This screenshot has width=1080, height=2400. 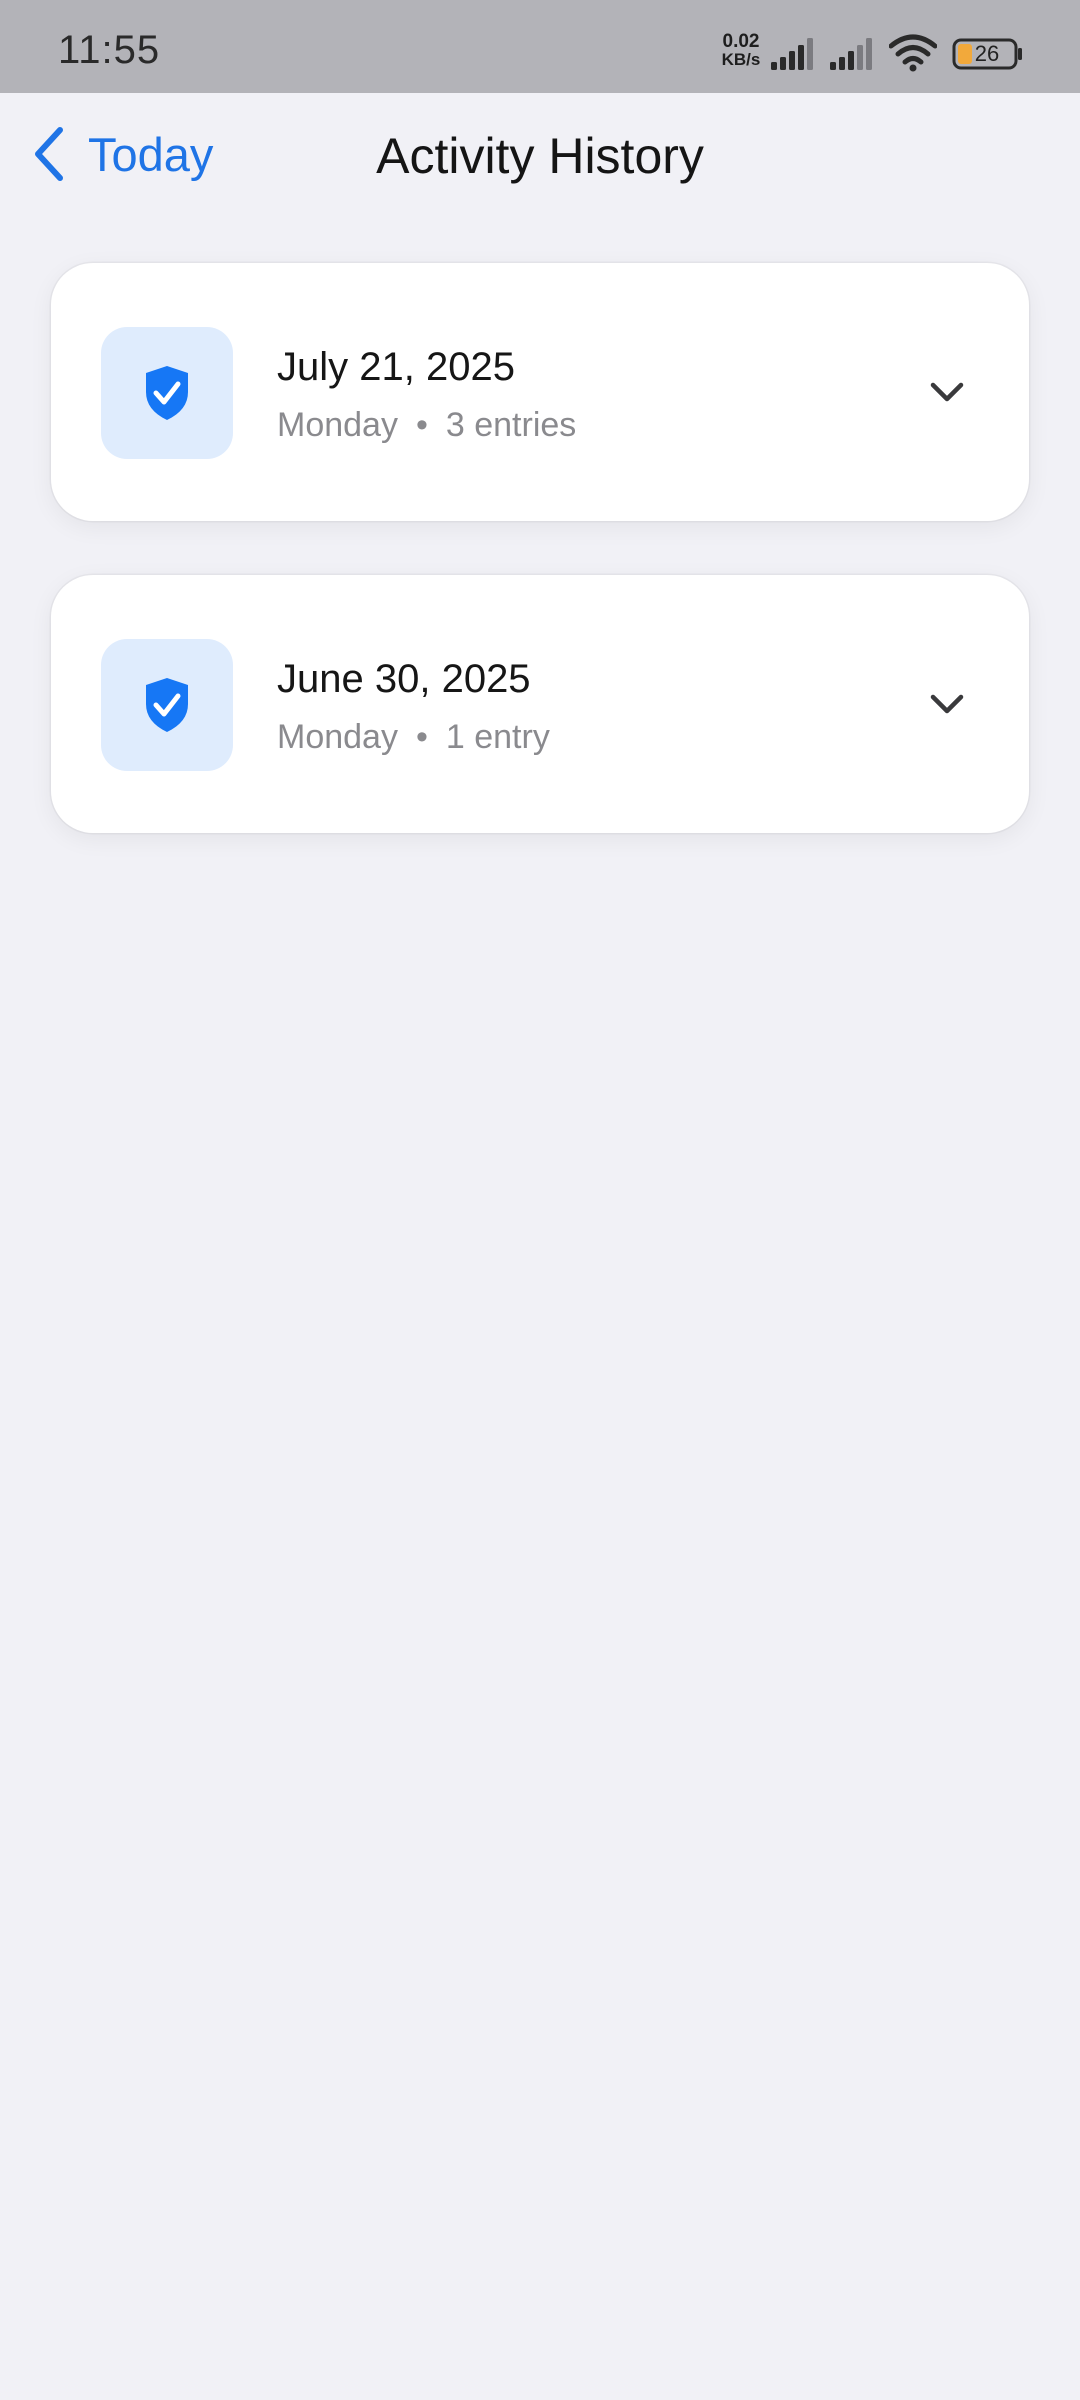 I want to click on network-speed: 0.02 KB/s, so click(x=741, y=50).